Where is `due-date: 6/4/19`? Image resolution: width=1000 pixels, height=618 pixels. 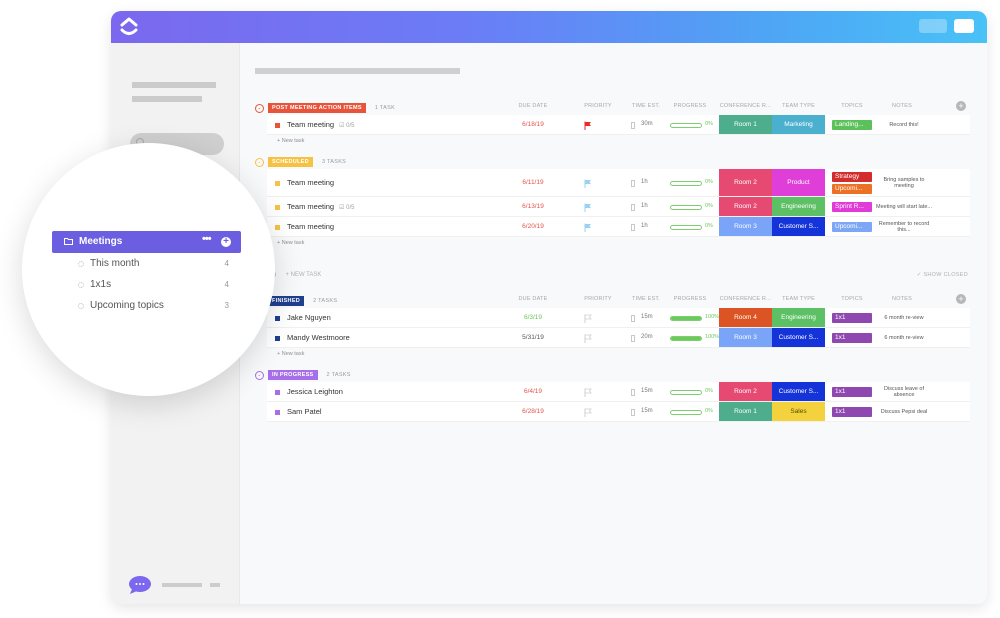 due-date: 6/4/19 is located at coordinates (533, 391).